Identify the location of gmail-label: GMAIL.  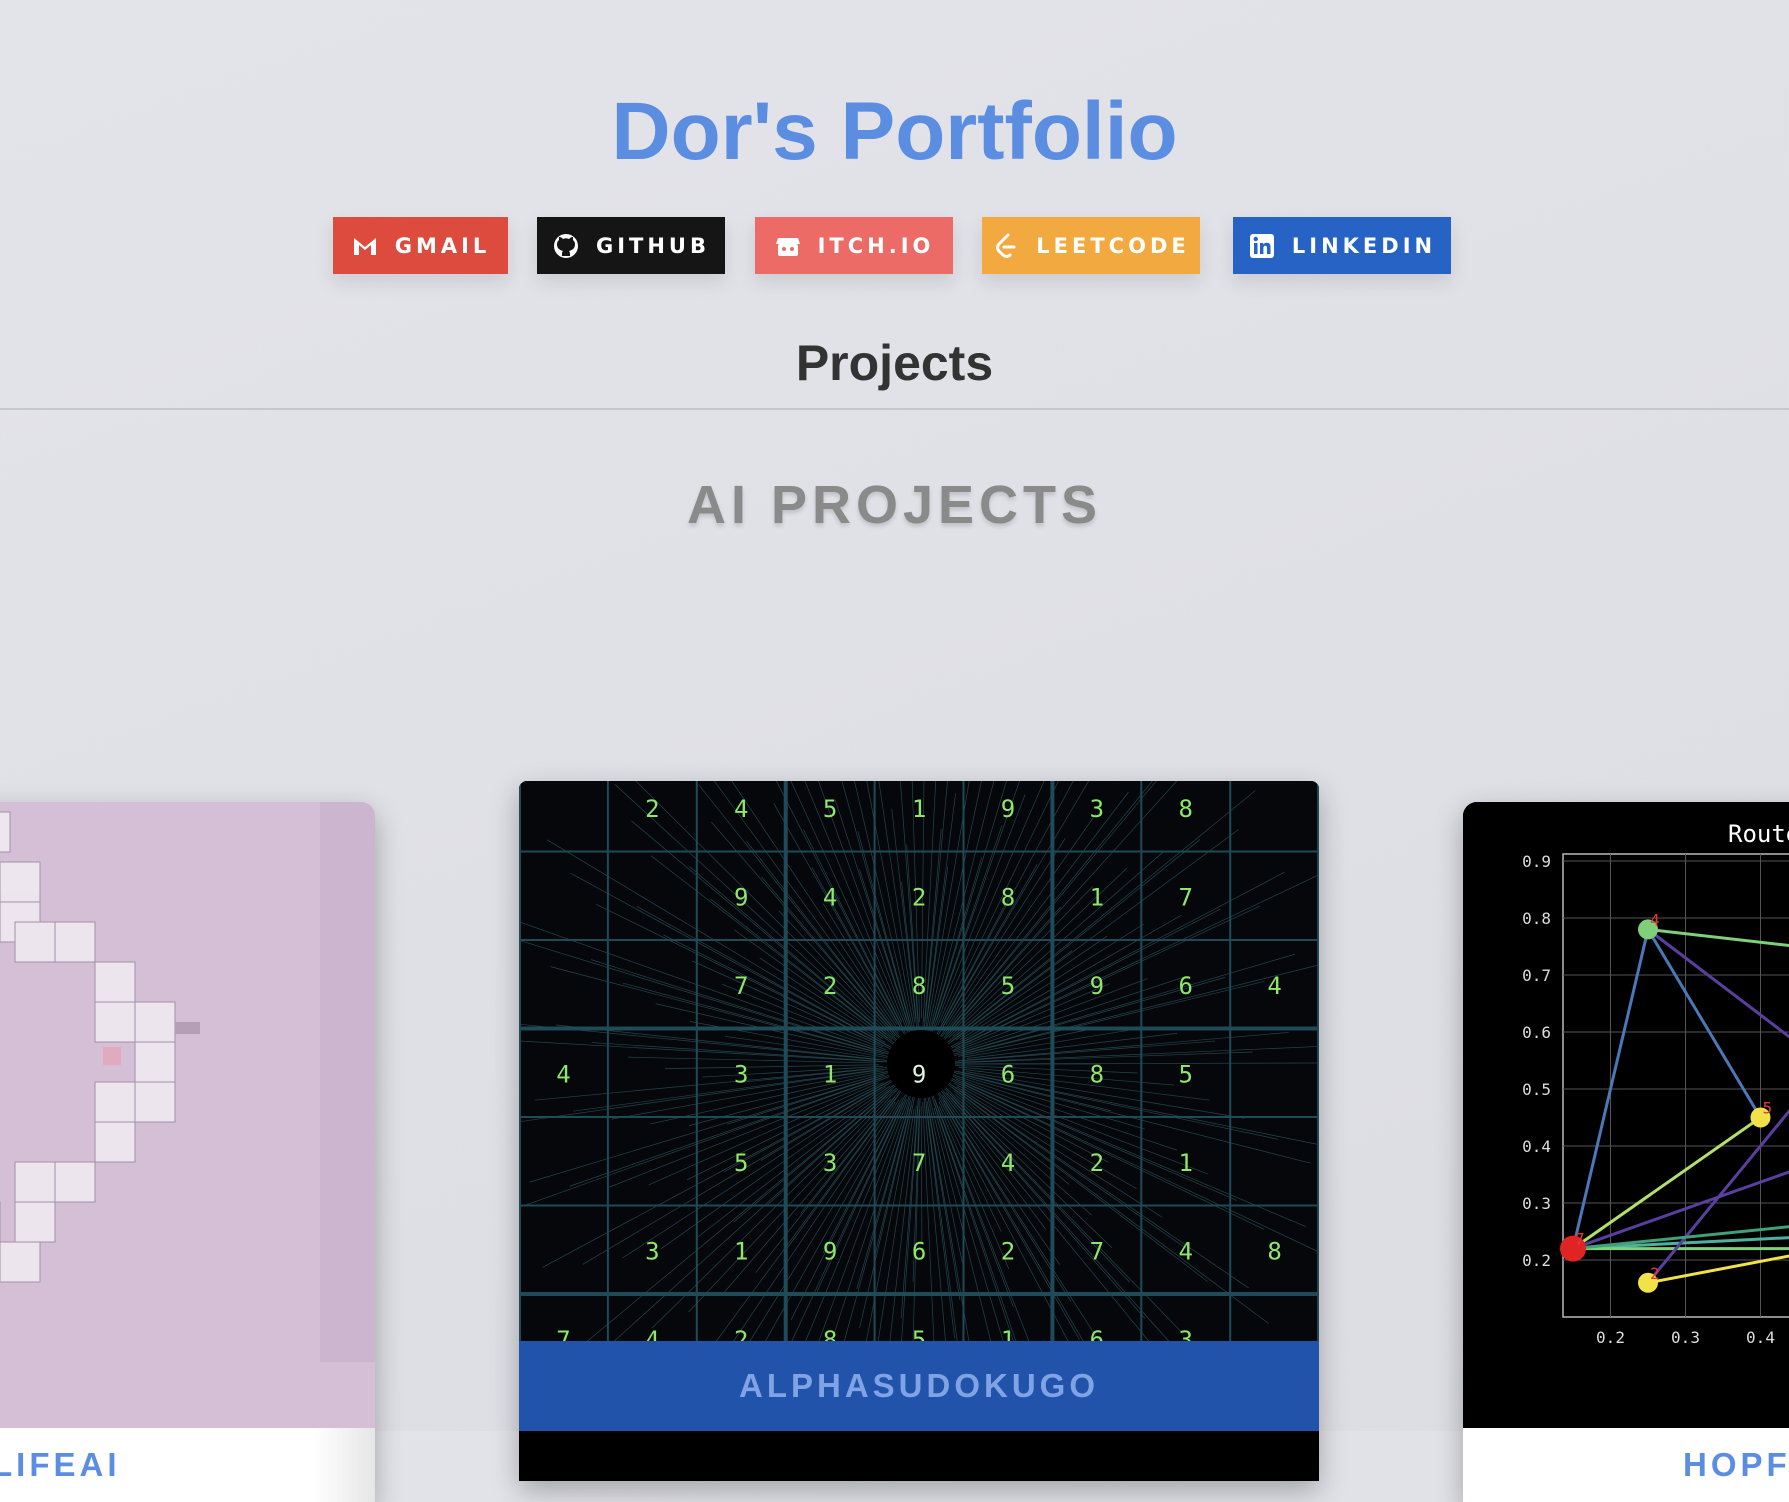
(442, 245).